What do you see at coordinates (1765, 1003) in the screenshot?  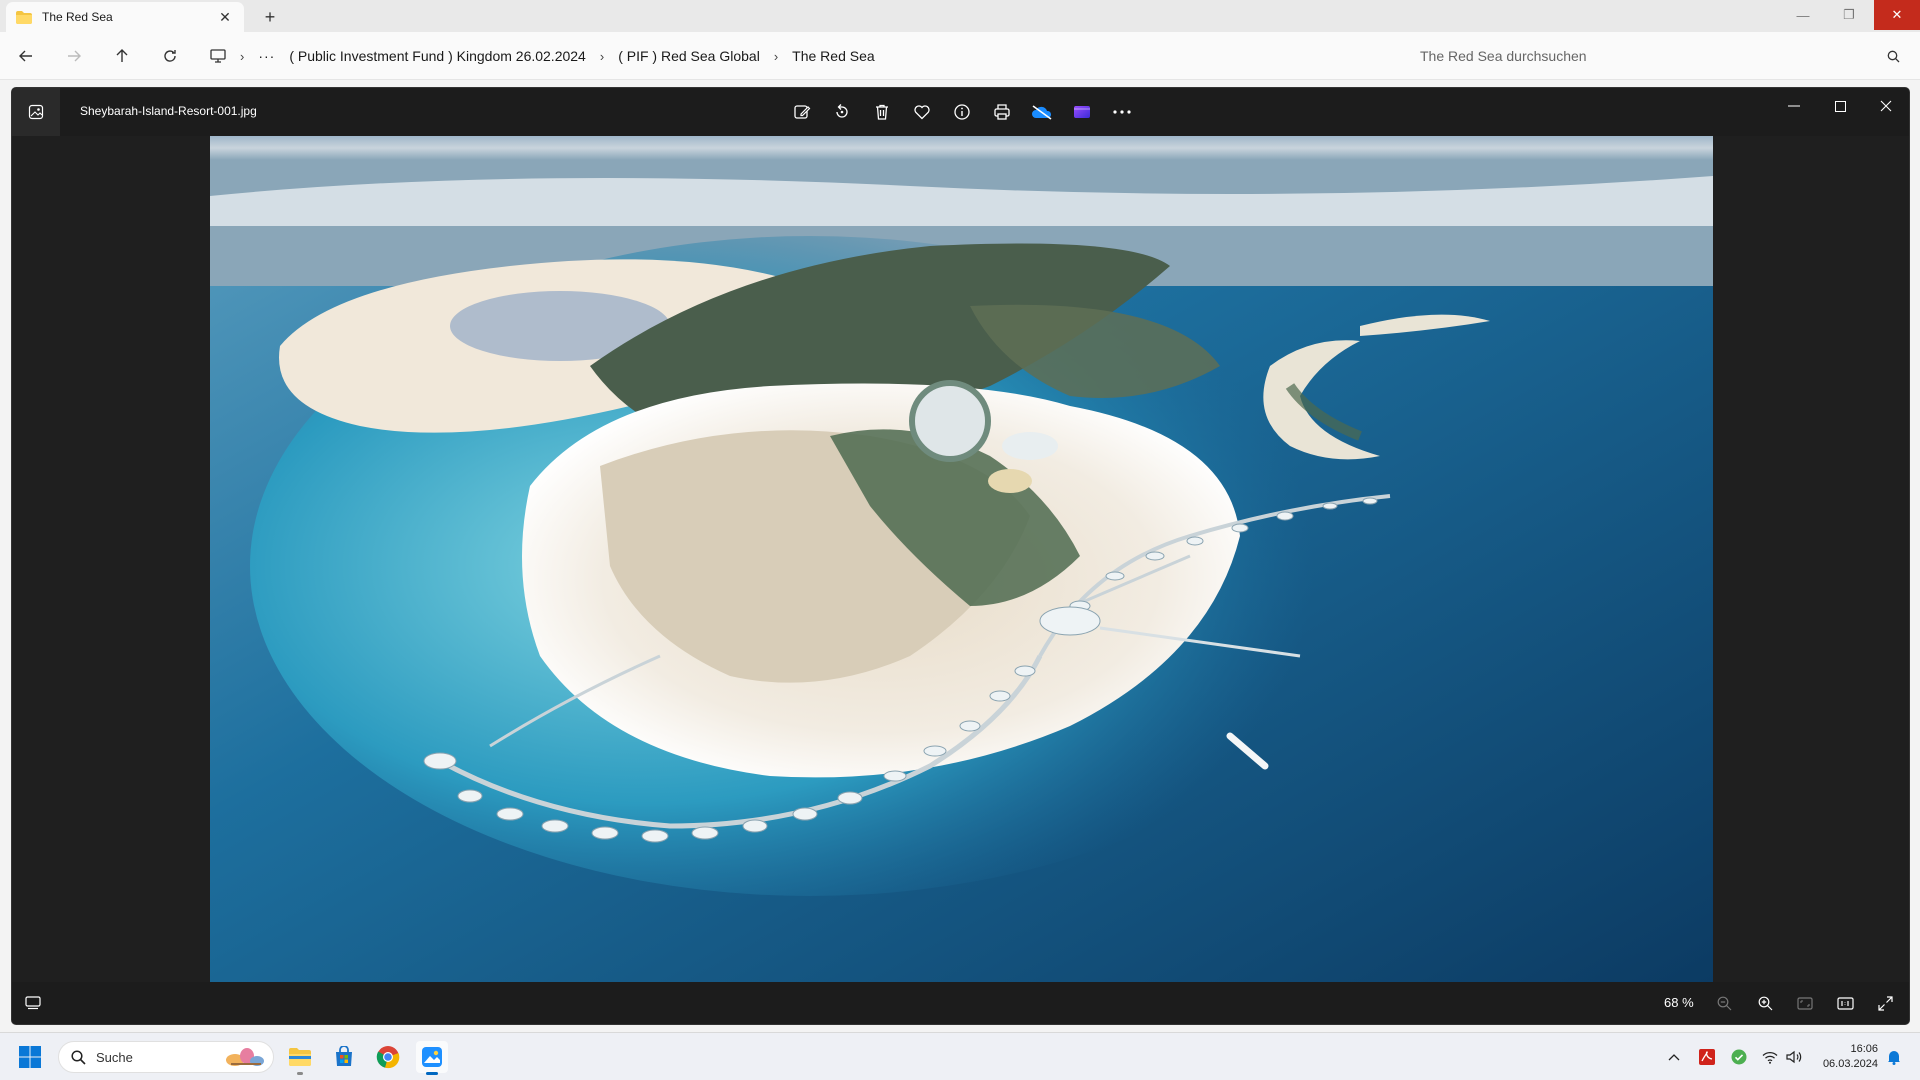 I see `zoom-in-icon` at bounding box center [1765, 1003].